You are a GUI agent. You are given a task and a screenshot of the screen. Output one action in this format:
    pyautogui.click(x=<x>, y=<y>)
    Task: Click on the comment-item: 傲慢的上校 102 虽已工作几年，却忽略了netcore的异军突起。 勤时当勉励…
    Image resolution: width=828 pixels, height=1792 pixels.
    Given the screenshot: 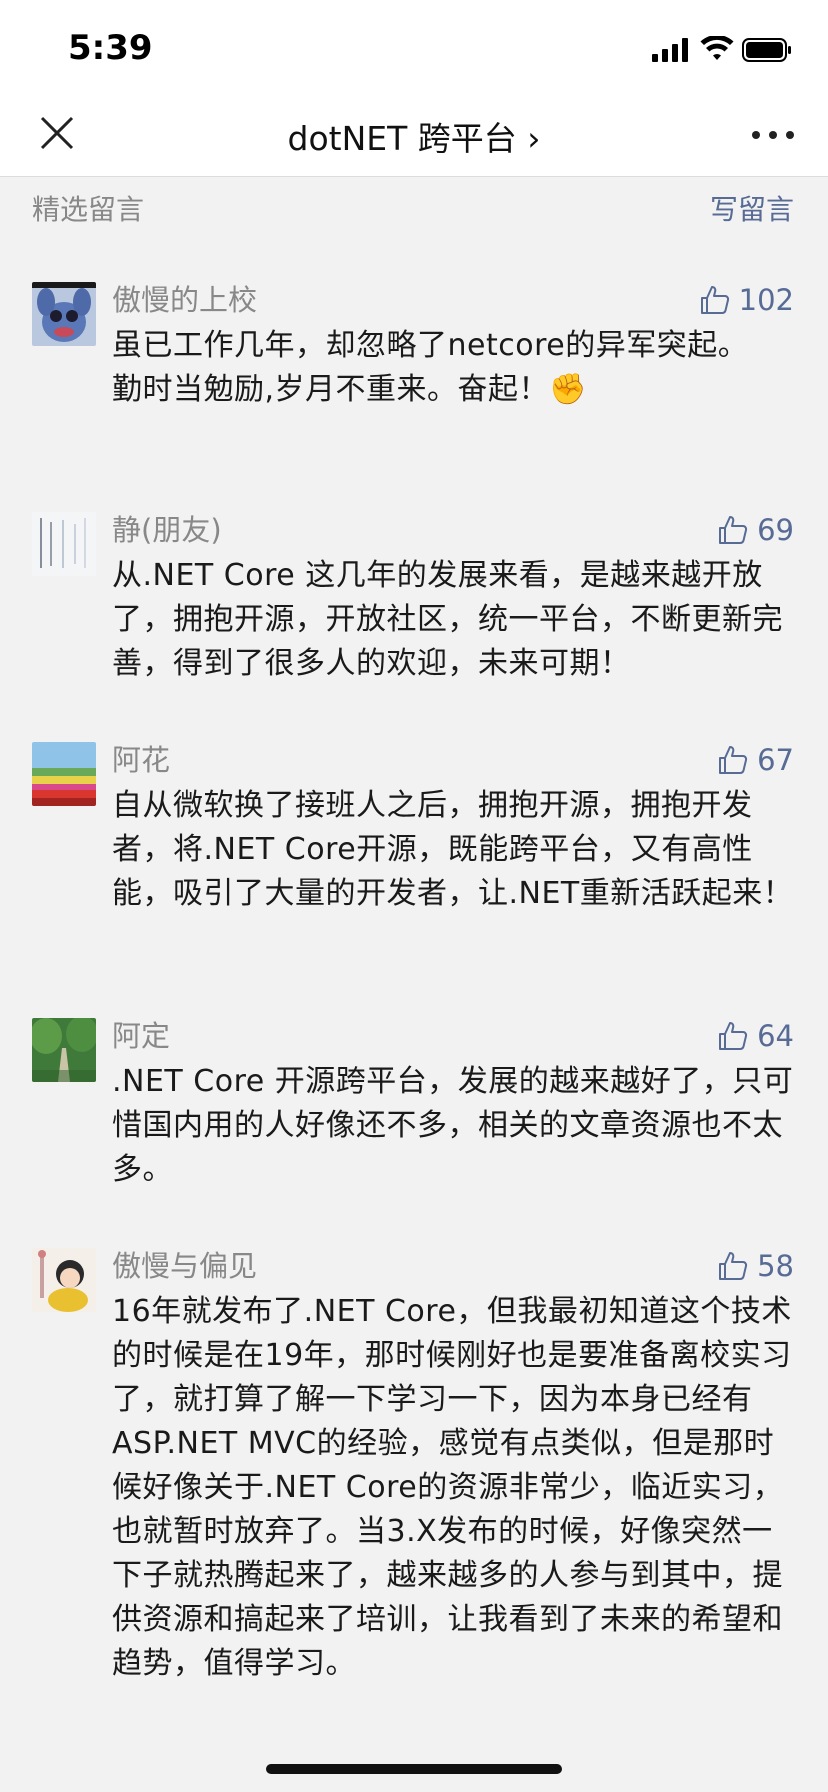 What is the action you would take?
    pyautogui.click(x=414, y=372)
    